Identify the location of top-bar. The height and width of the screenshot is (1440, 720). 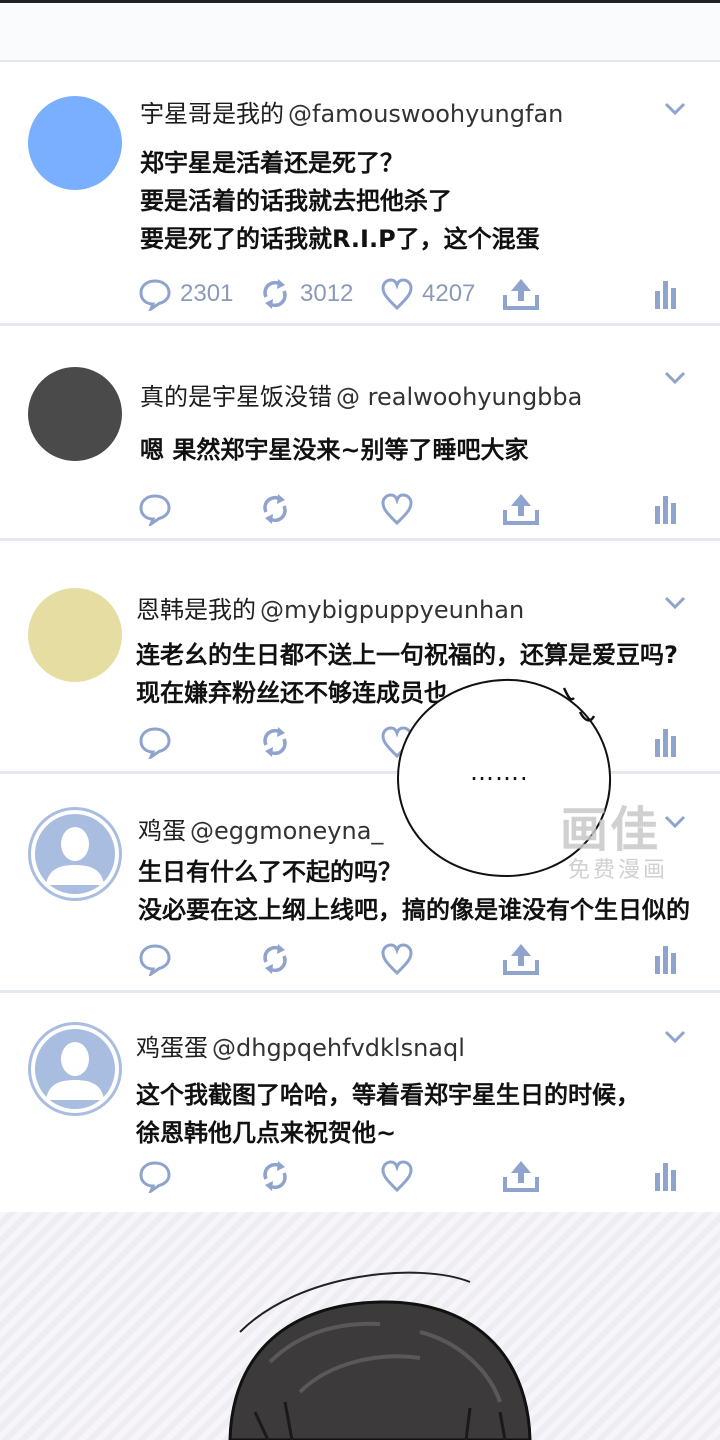
(360, 31).